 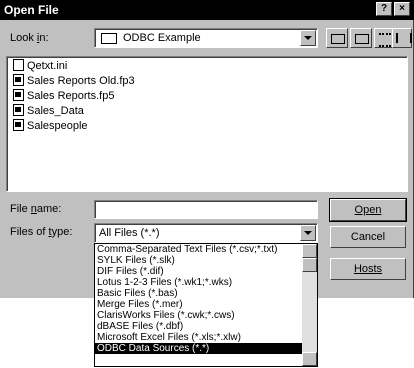 I want to click on look-in-dropdown: ODBC Example, so click(x=206, y=38).